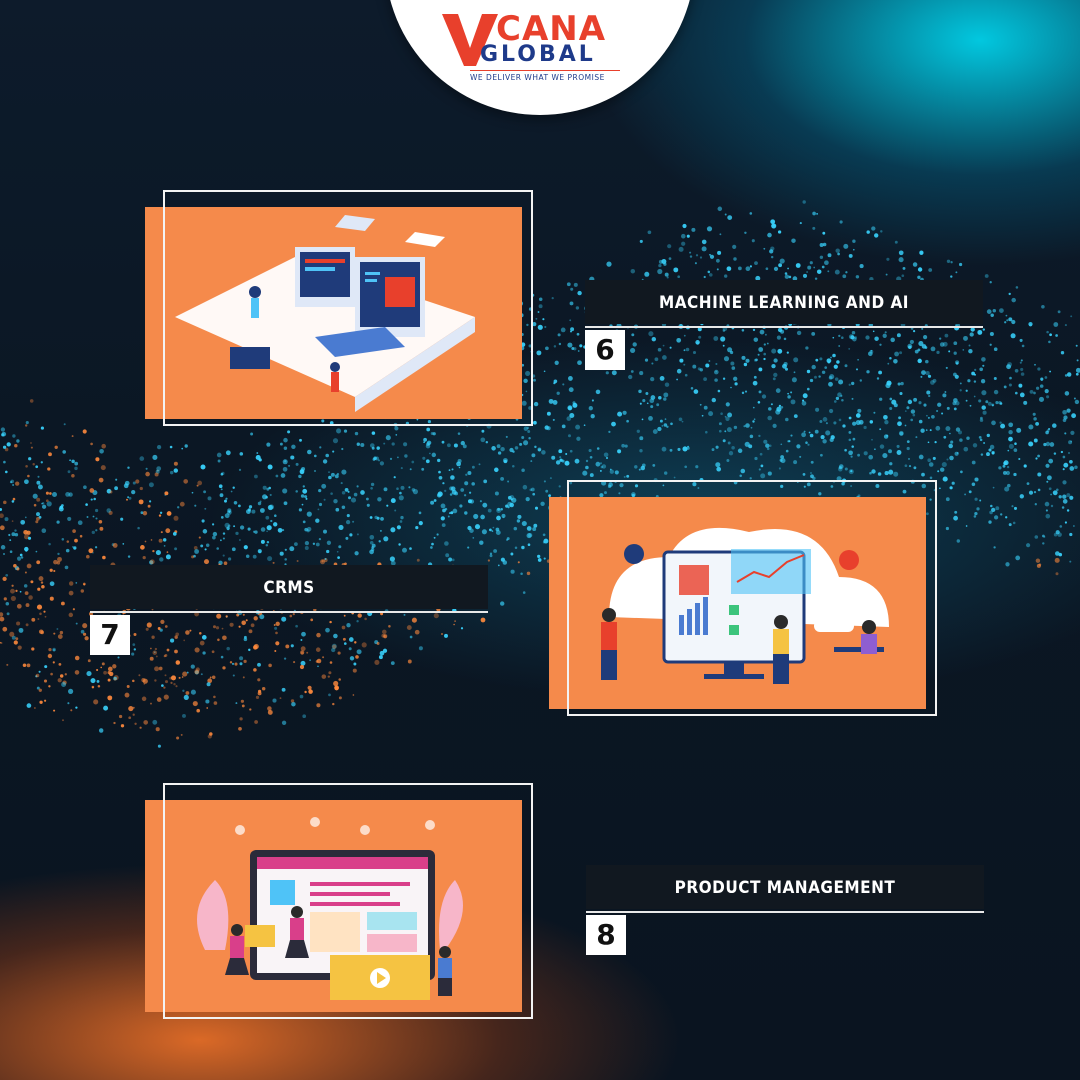 The image size is (1080, 1080). Describe the element at coordinates (110, 635) in the screenshot. I see `item-number-badge: 7` at that location.